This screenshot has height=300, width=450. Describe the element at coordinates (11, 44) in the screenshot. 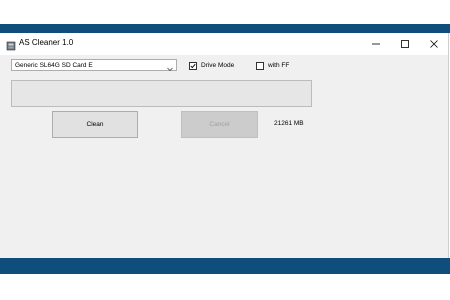

I see `app-icon` at that location.